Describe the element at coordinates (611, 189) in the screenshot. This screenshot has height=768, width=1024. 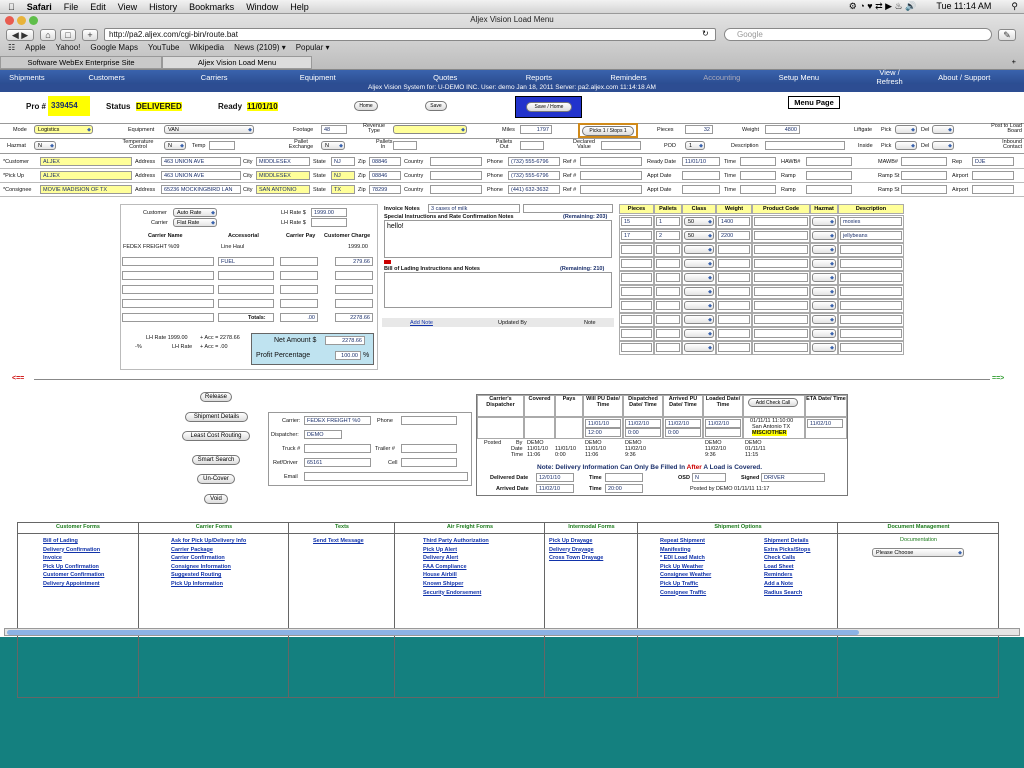
I see `ref-input` at that location.